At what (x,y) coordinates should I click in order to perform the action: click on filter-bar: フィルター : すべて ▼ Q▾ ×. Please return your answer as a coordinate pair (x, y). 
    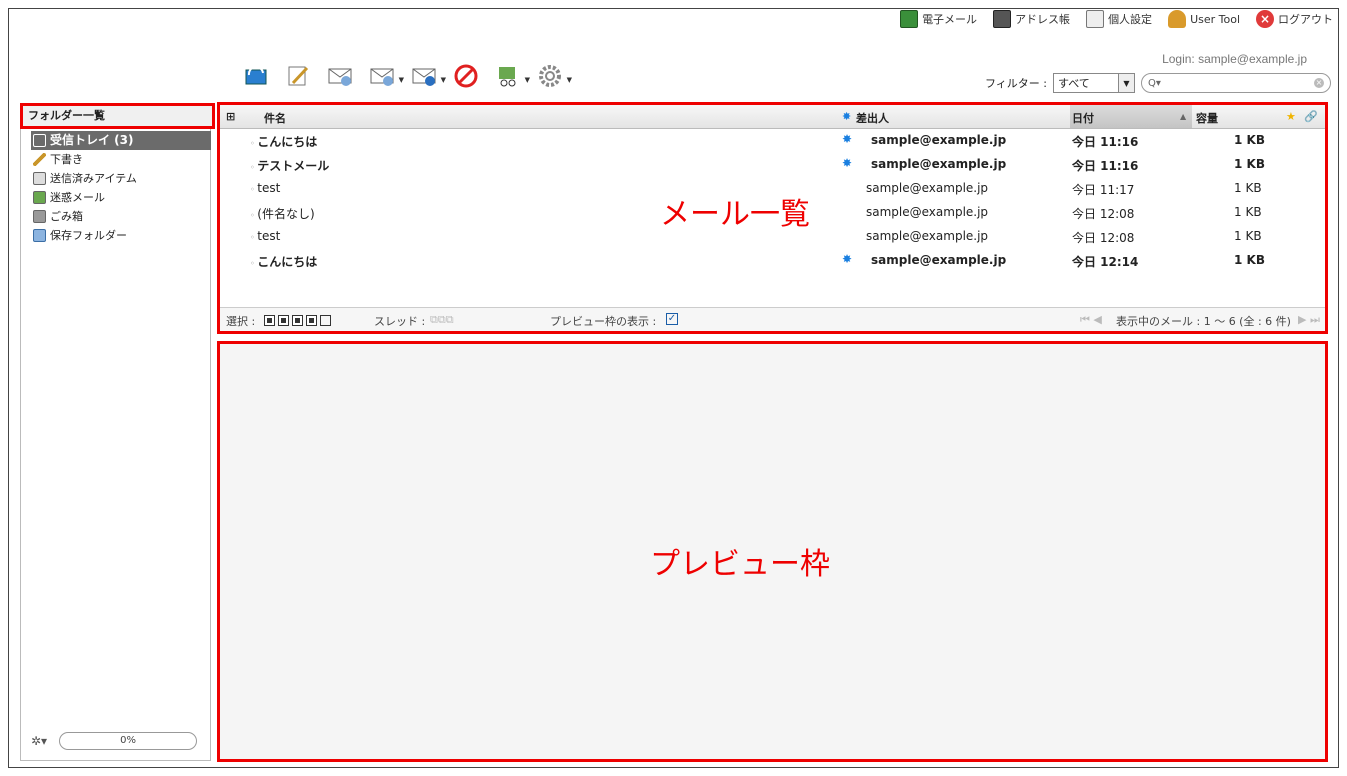
    Looking at the image, I should click on (1158, 83).